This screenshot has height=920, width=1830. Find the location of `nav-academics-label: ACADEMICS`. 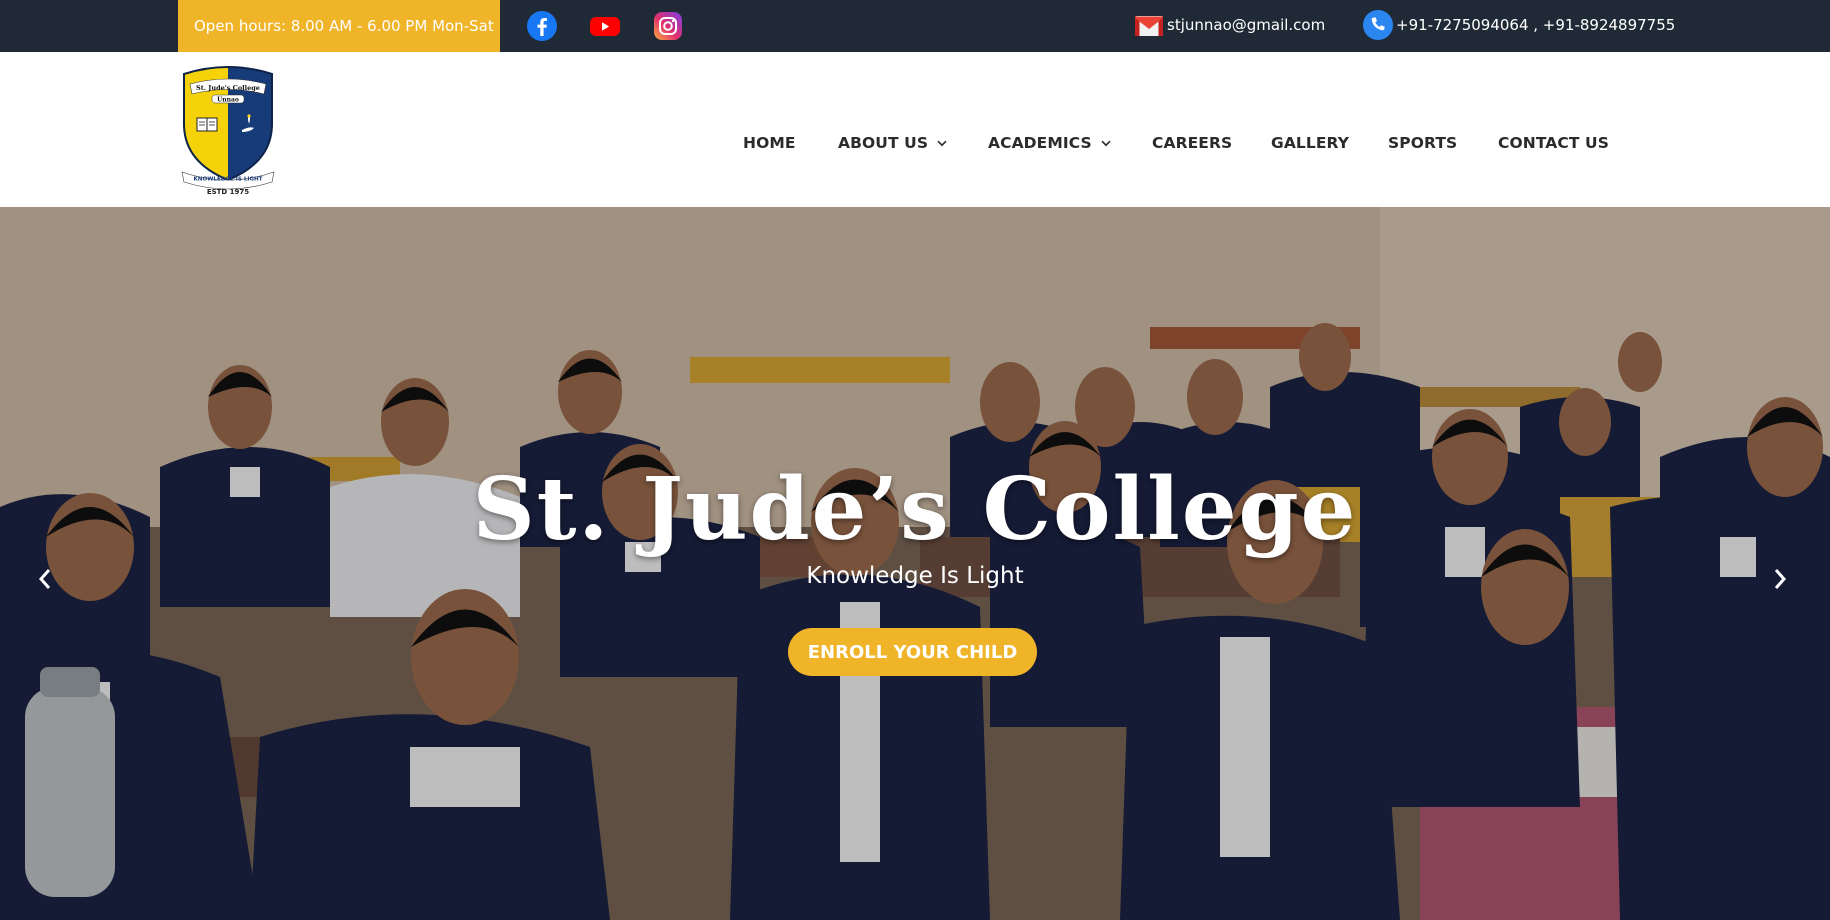

nav-academics-label: ACADEMICS is located at coordinates (1040, 143).